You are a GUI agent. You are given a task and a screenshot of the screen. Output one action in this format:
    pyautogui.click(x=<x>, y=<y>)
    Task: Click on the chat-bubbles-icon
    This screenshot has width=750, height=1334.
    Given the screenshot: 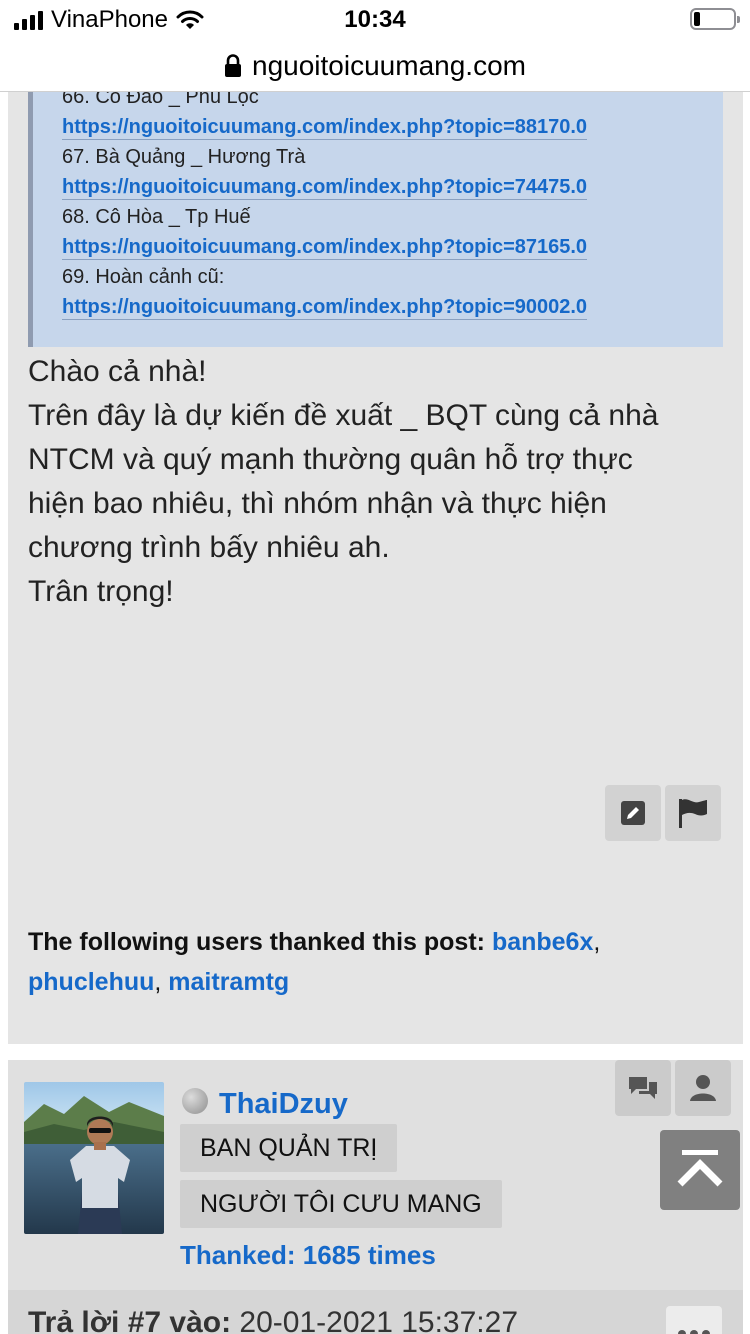 What is the action you would take?
    pyautogui.click(x=643, y=1088)
    